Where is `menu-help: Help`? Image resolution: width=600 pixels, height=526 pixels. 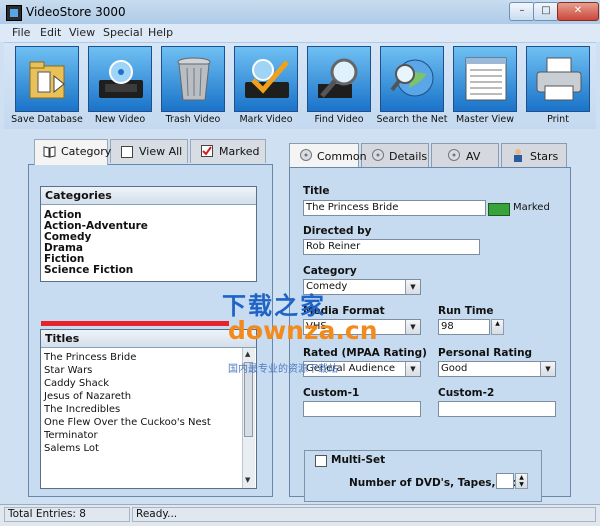 menu-help: Help is located at coordinates (160, 32).